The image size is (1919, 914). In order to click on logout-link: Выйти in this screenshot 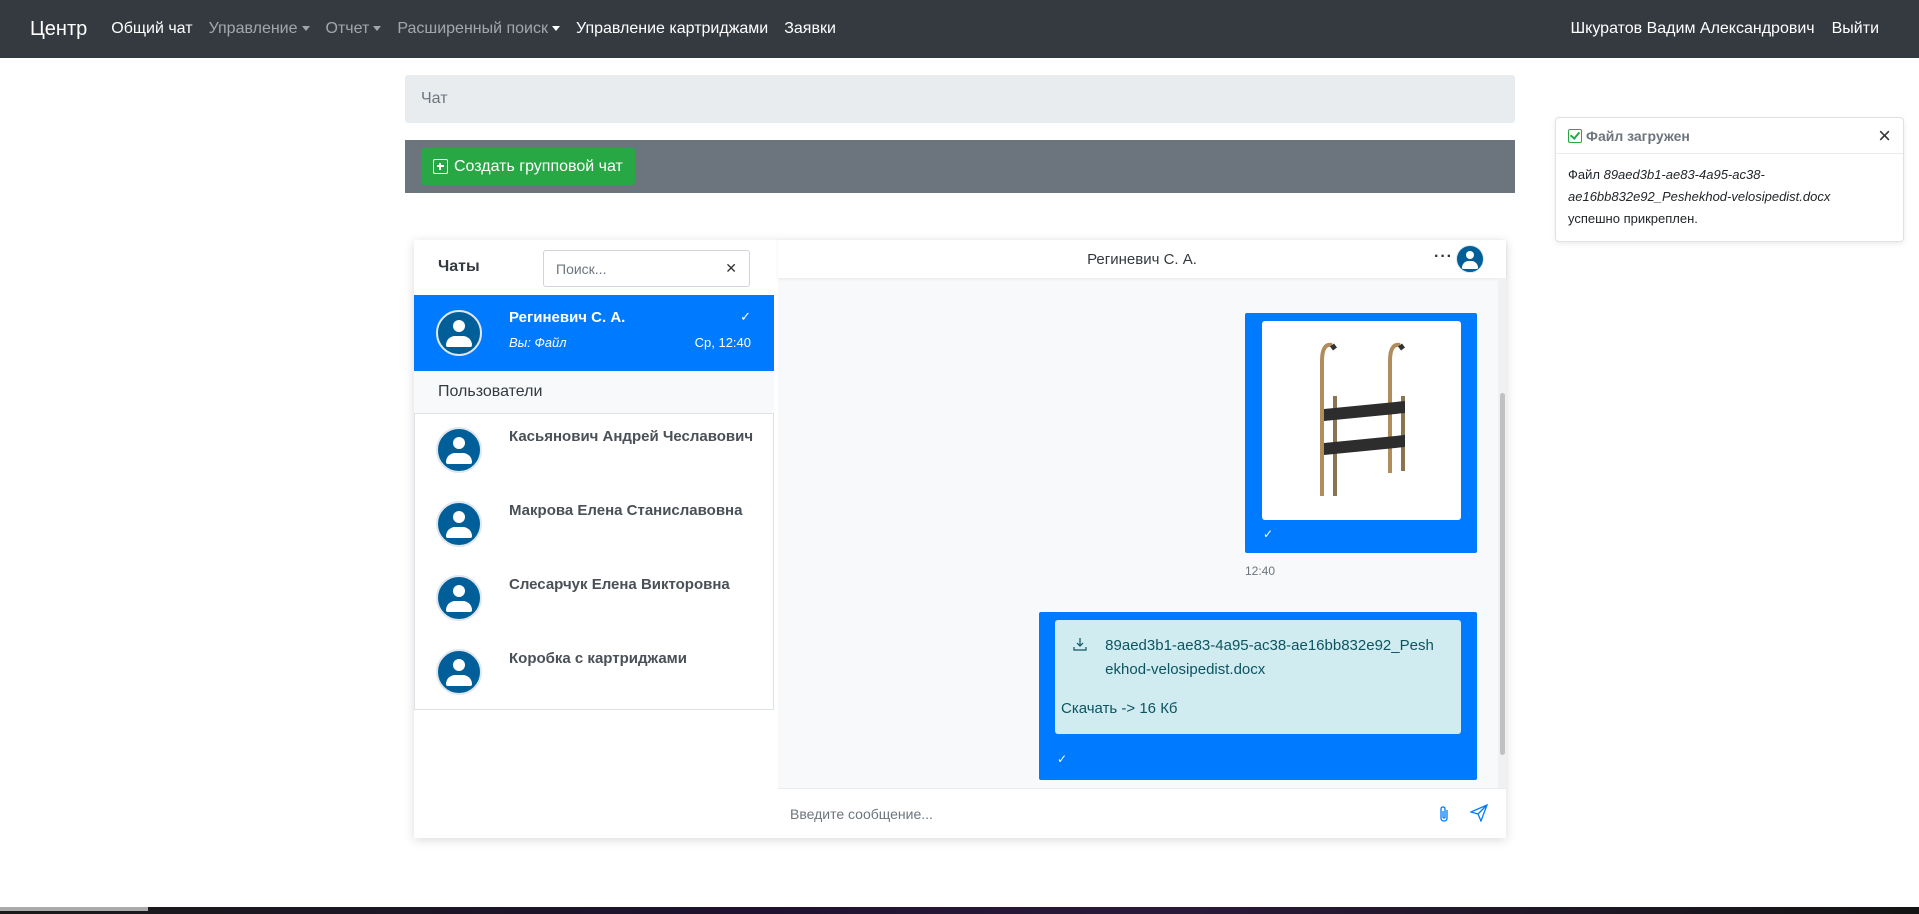, I will do `click(1855, 29)`.